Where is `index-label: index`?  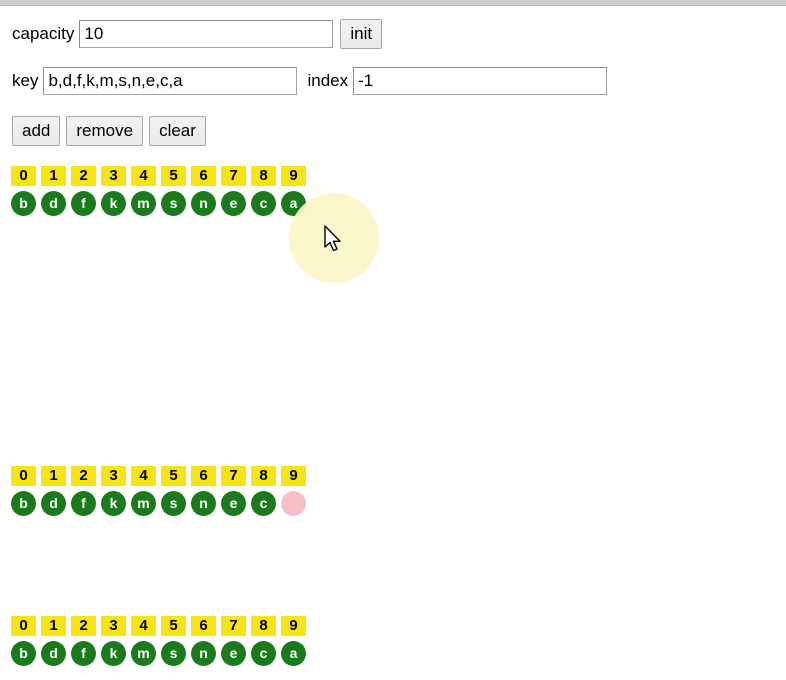
index-label: index is located at coordinates (328, 80).